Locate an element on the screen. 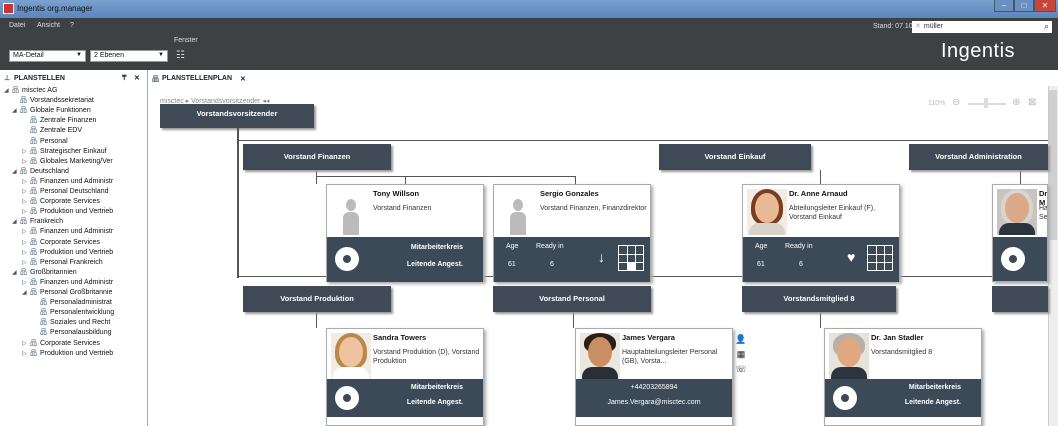  heart-icon: ♥ is located at coordinates (851, 257).